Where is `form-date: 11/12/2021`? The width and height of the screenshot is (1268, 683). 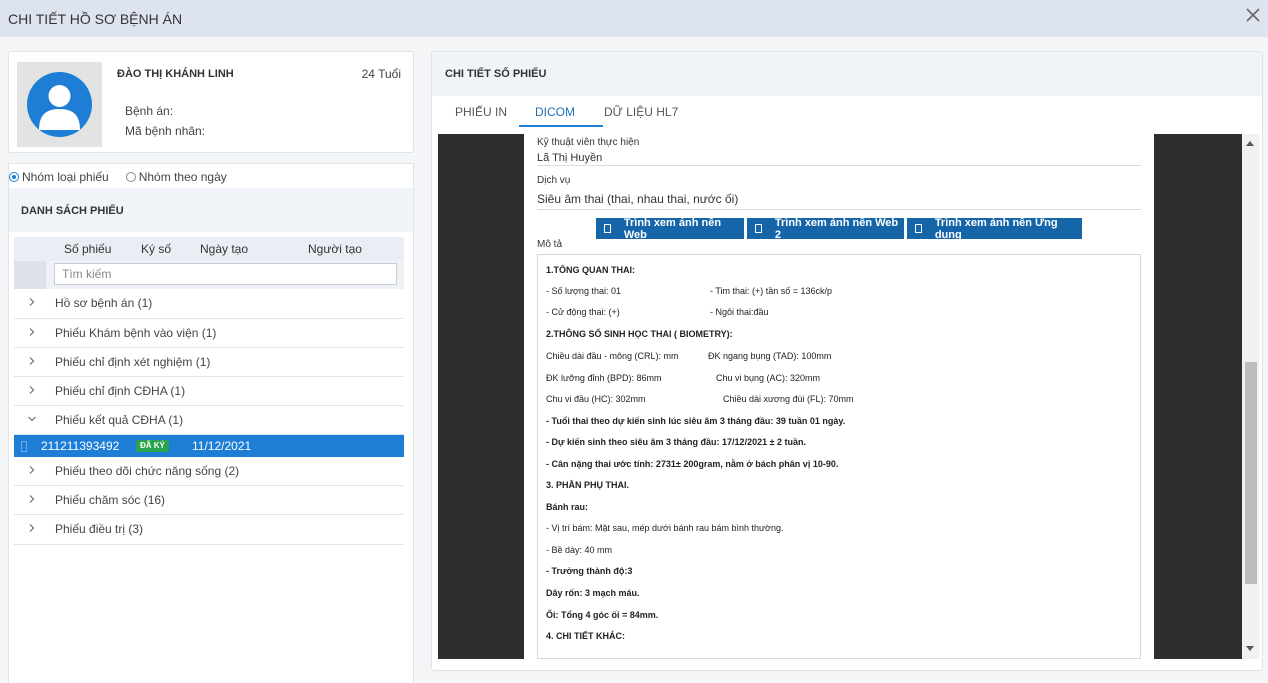 form-date: 11/12/2021 is located at coordinates (222, 446).